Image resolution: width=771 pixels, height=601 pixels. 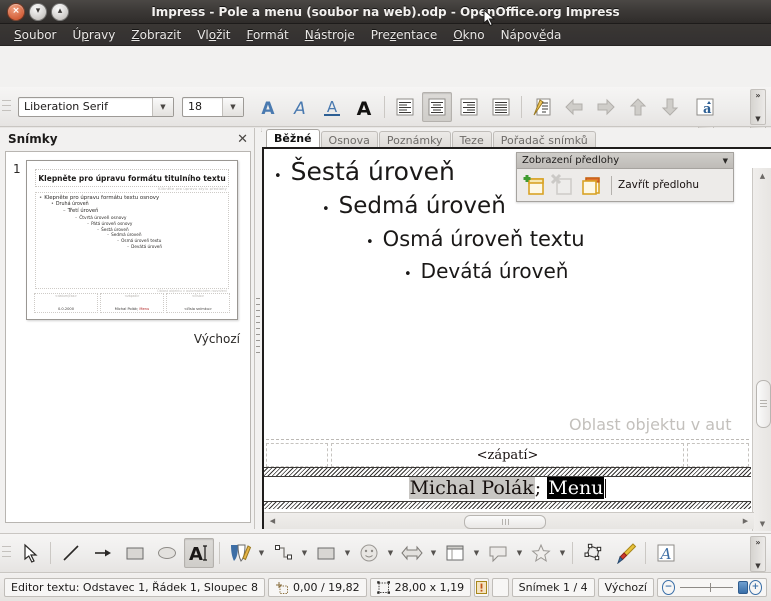 I want to click on new-master-button, so click(x=535, y=185).